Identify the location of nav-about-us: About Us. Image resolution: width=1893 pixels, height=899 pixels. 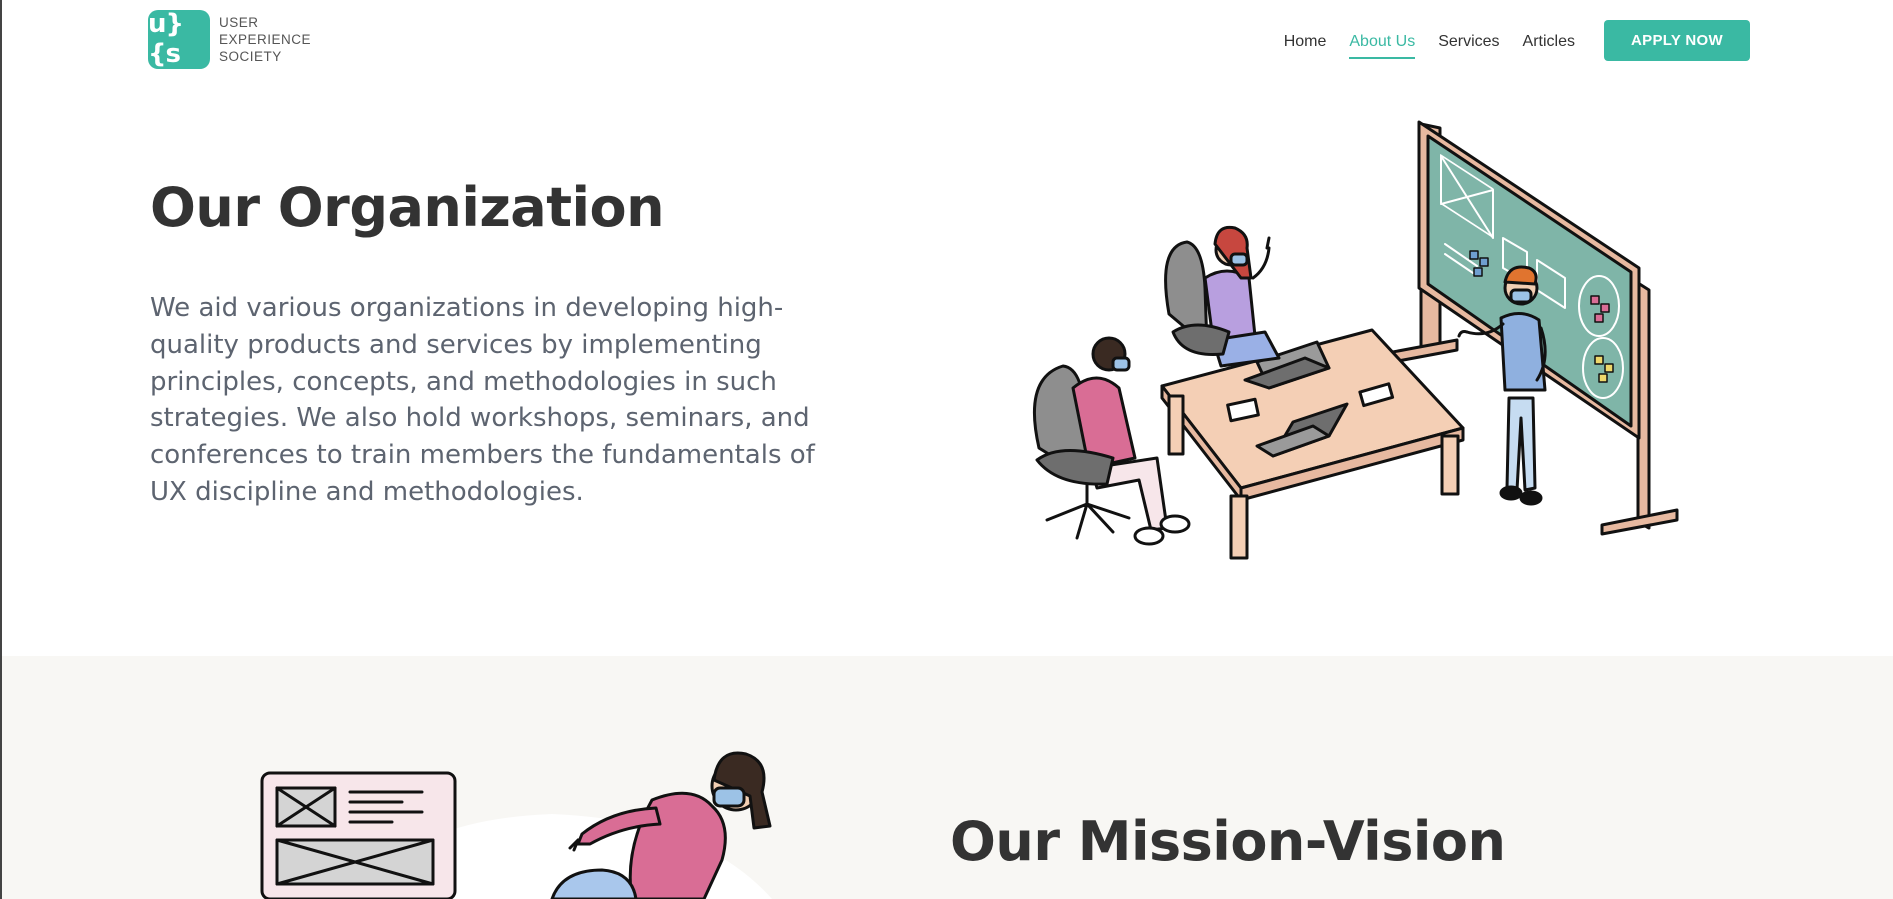
(1382, 41).